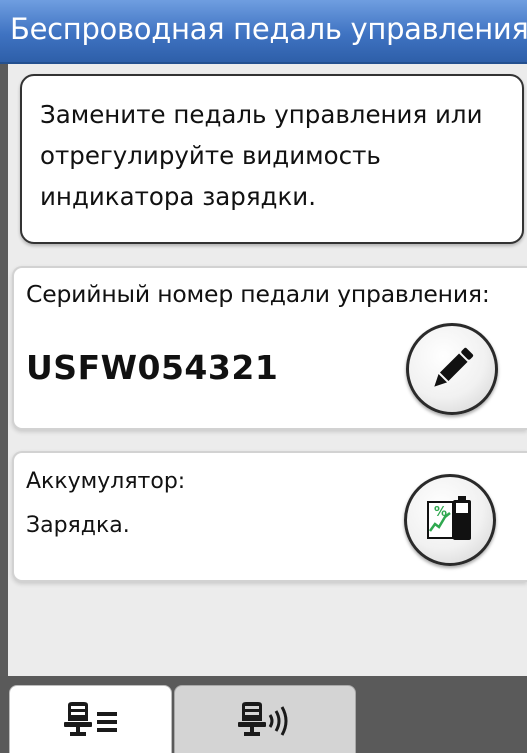  Describe the element at coordinates (106, 481) in the screenshot. I see `battery-label: Аккумулятор:` at that location.